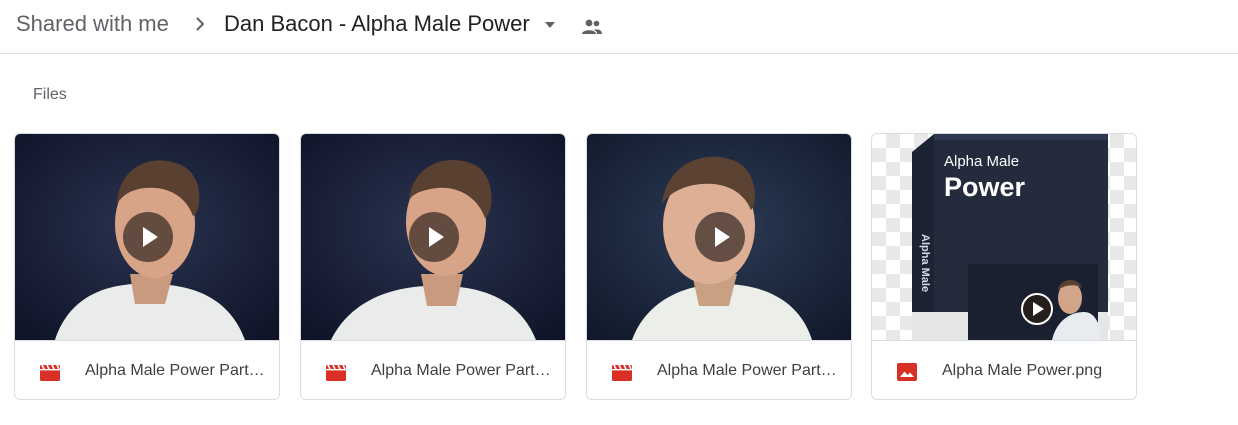  What do you see at coordinates (200, 24) in the screenshot?
I see `chevron-right-icon` at bounding box center [200, 24].